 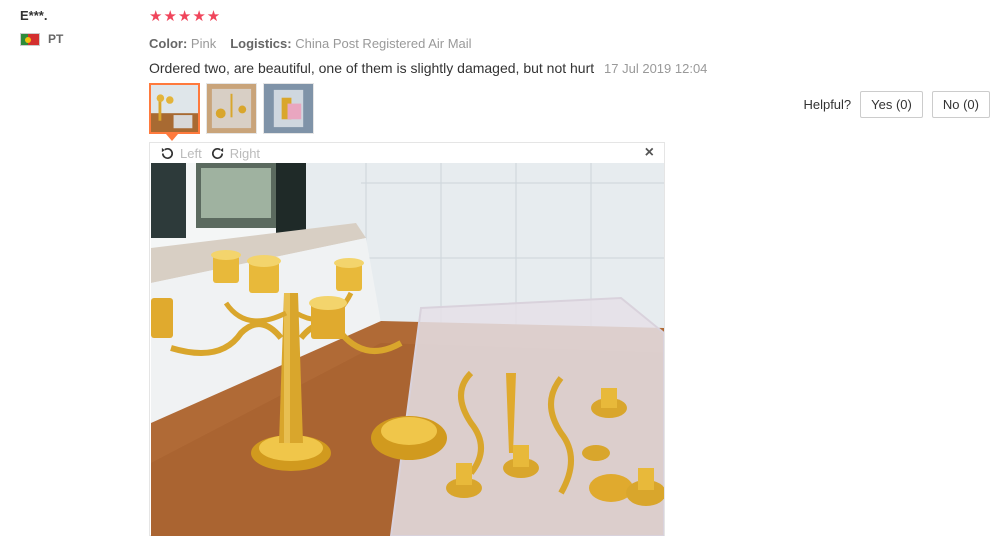 I want to click on review-date: 17 Jul 2019 12:04, so click(x=656, y=68).